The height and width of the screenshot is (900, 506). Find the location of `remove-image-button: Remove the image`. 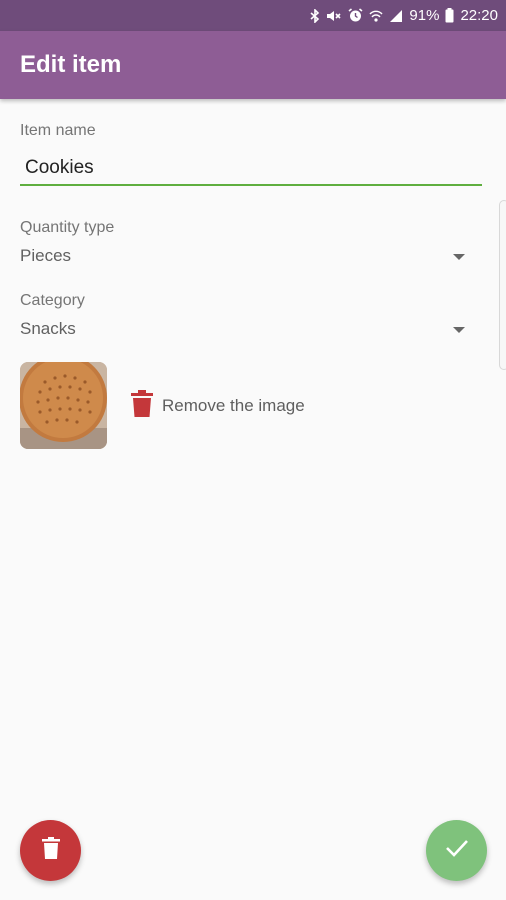

remove-image-button: Remove the image is located at coordinates (217, 406).